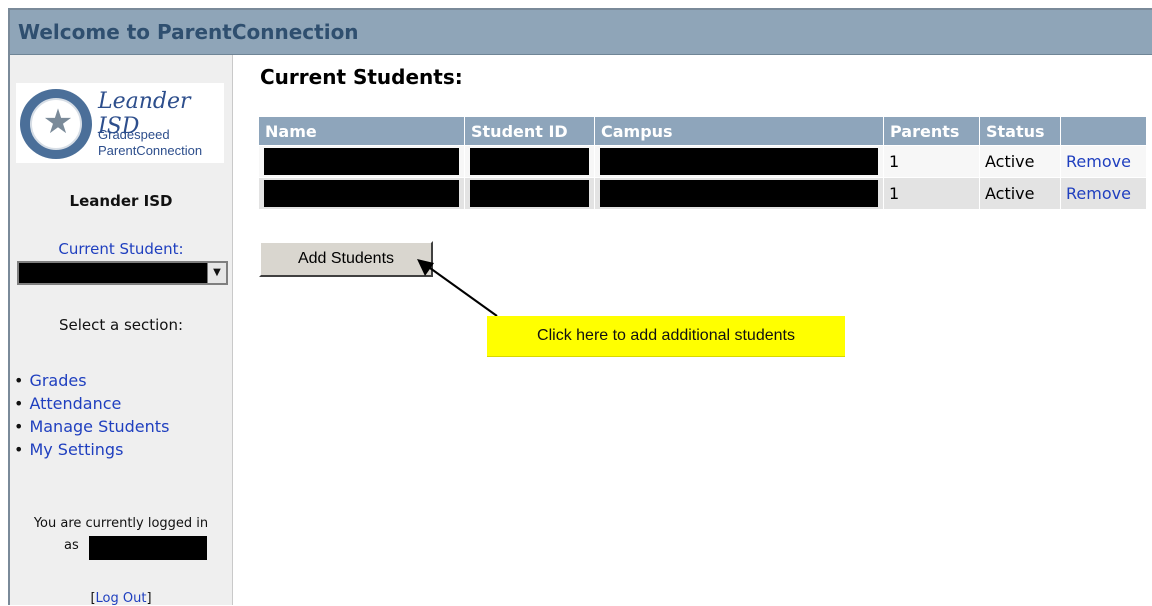 Image resolution: width=1152 pixels, height=606 pixels. I want to click on table-header-row: Name Student ID Campus Parents Status, so click(703, 131).